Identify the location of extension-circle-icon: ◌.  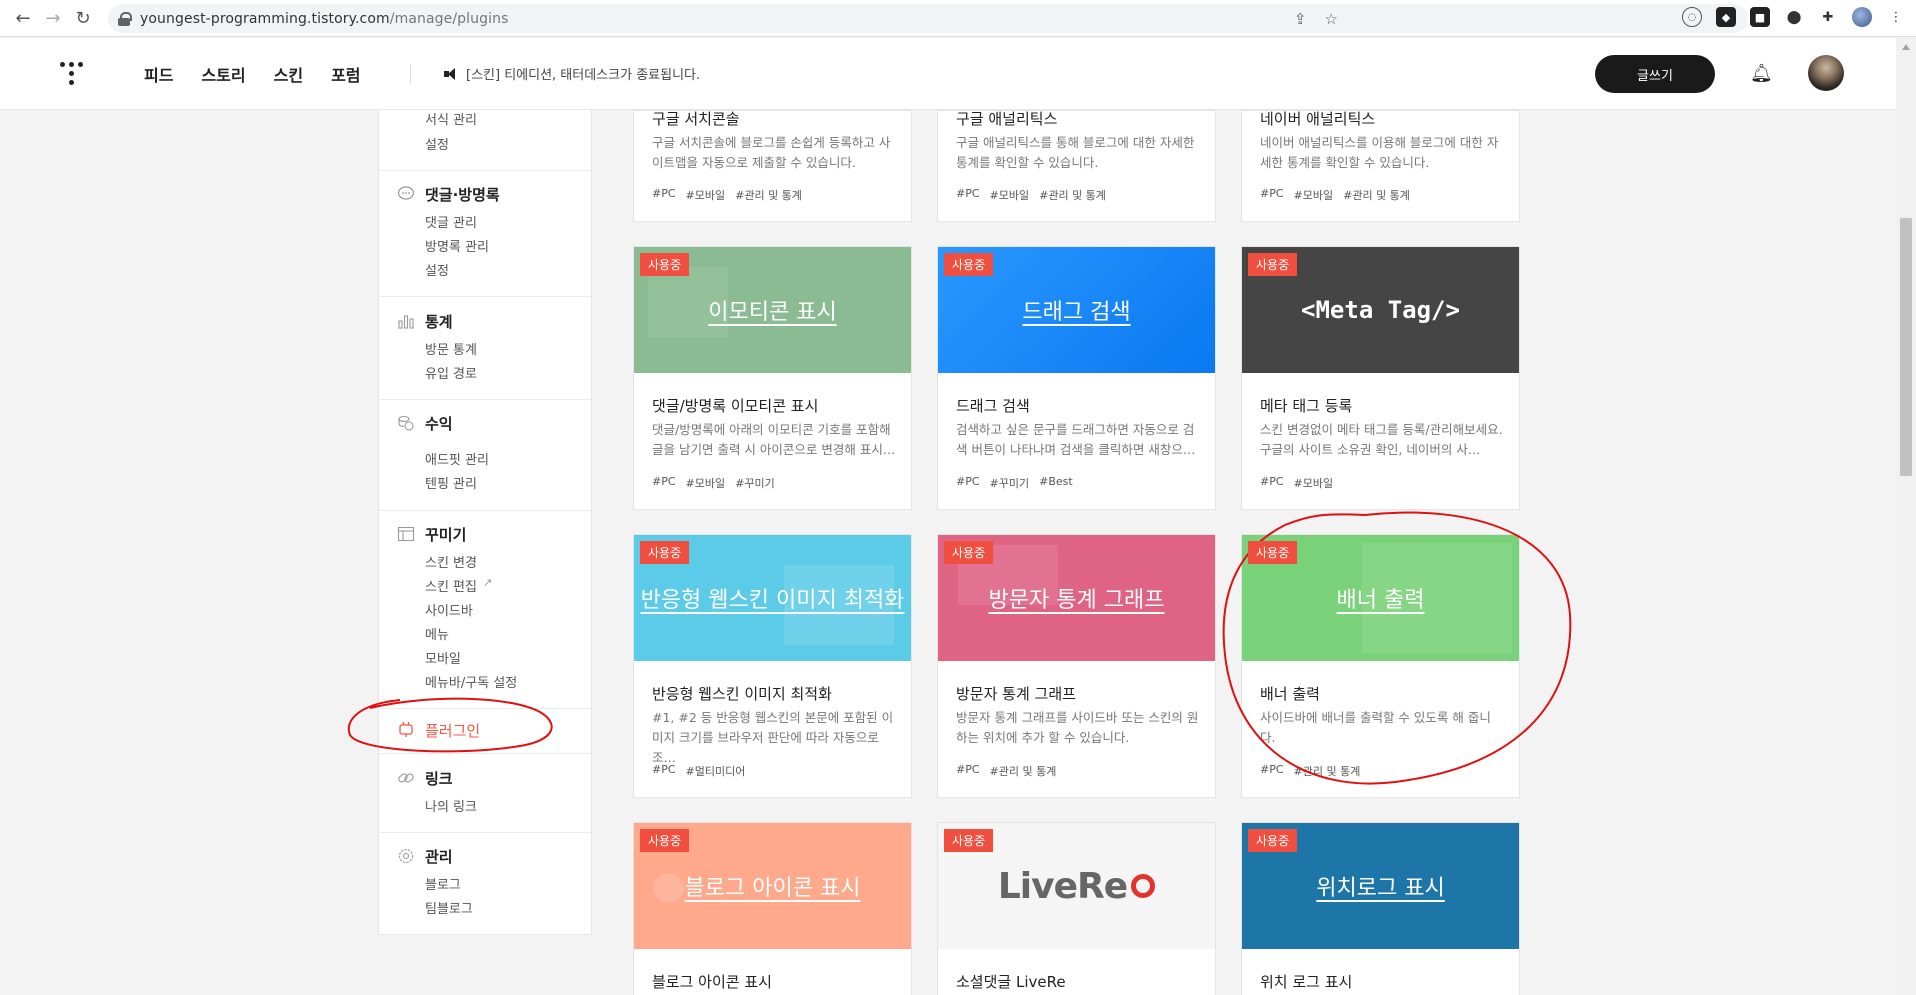
(1692, 17).